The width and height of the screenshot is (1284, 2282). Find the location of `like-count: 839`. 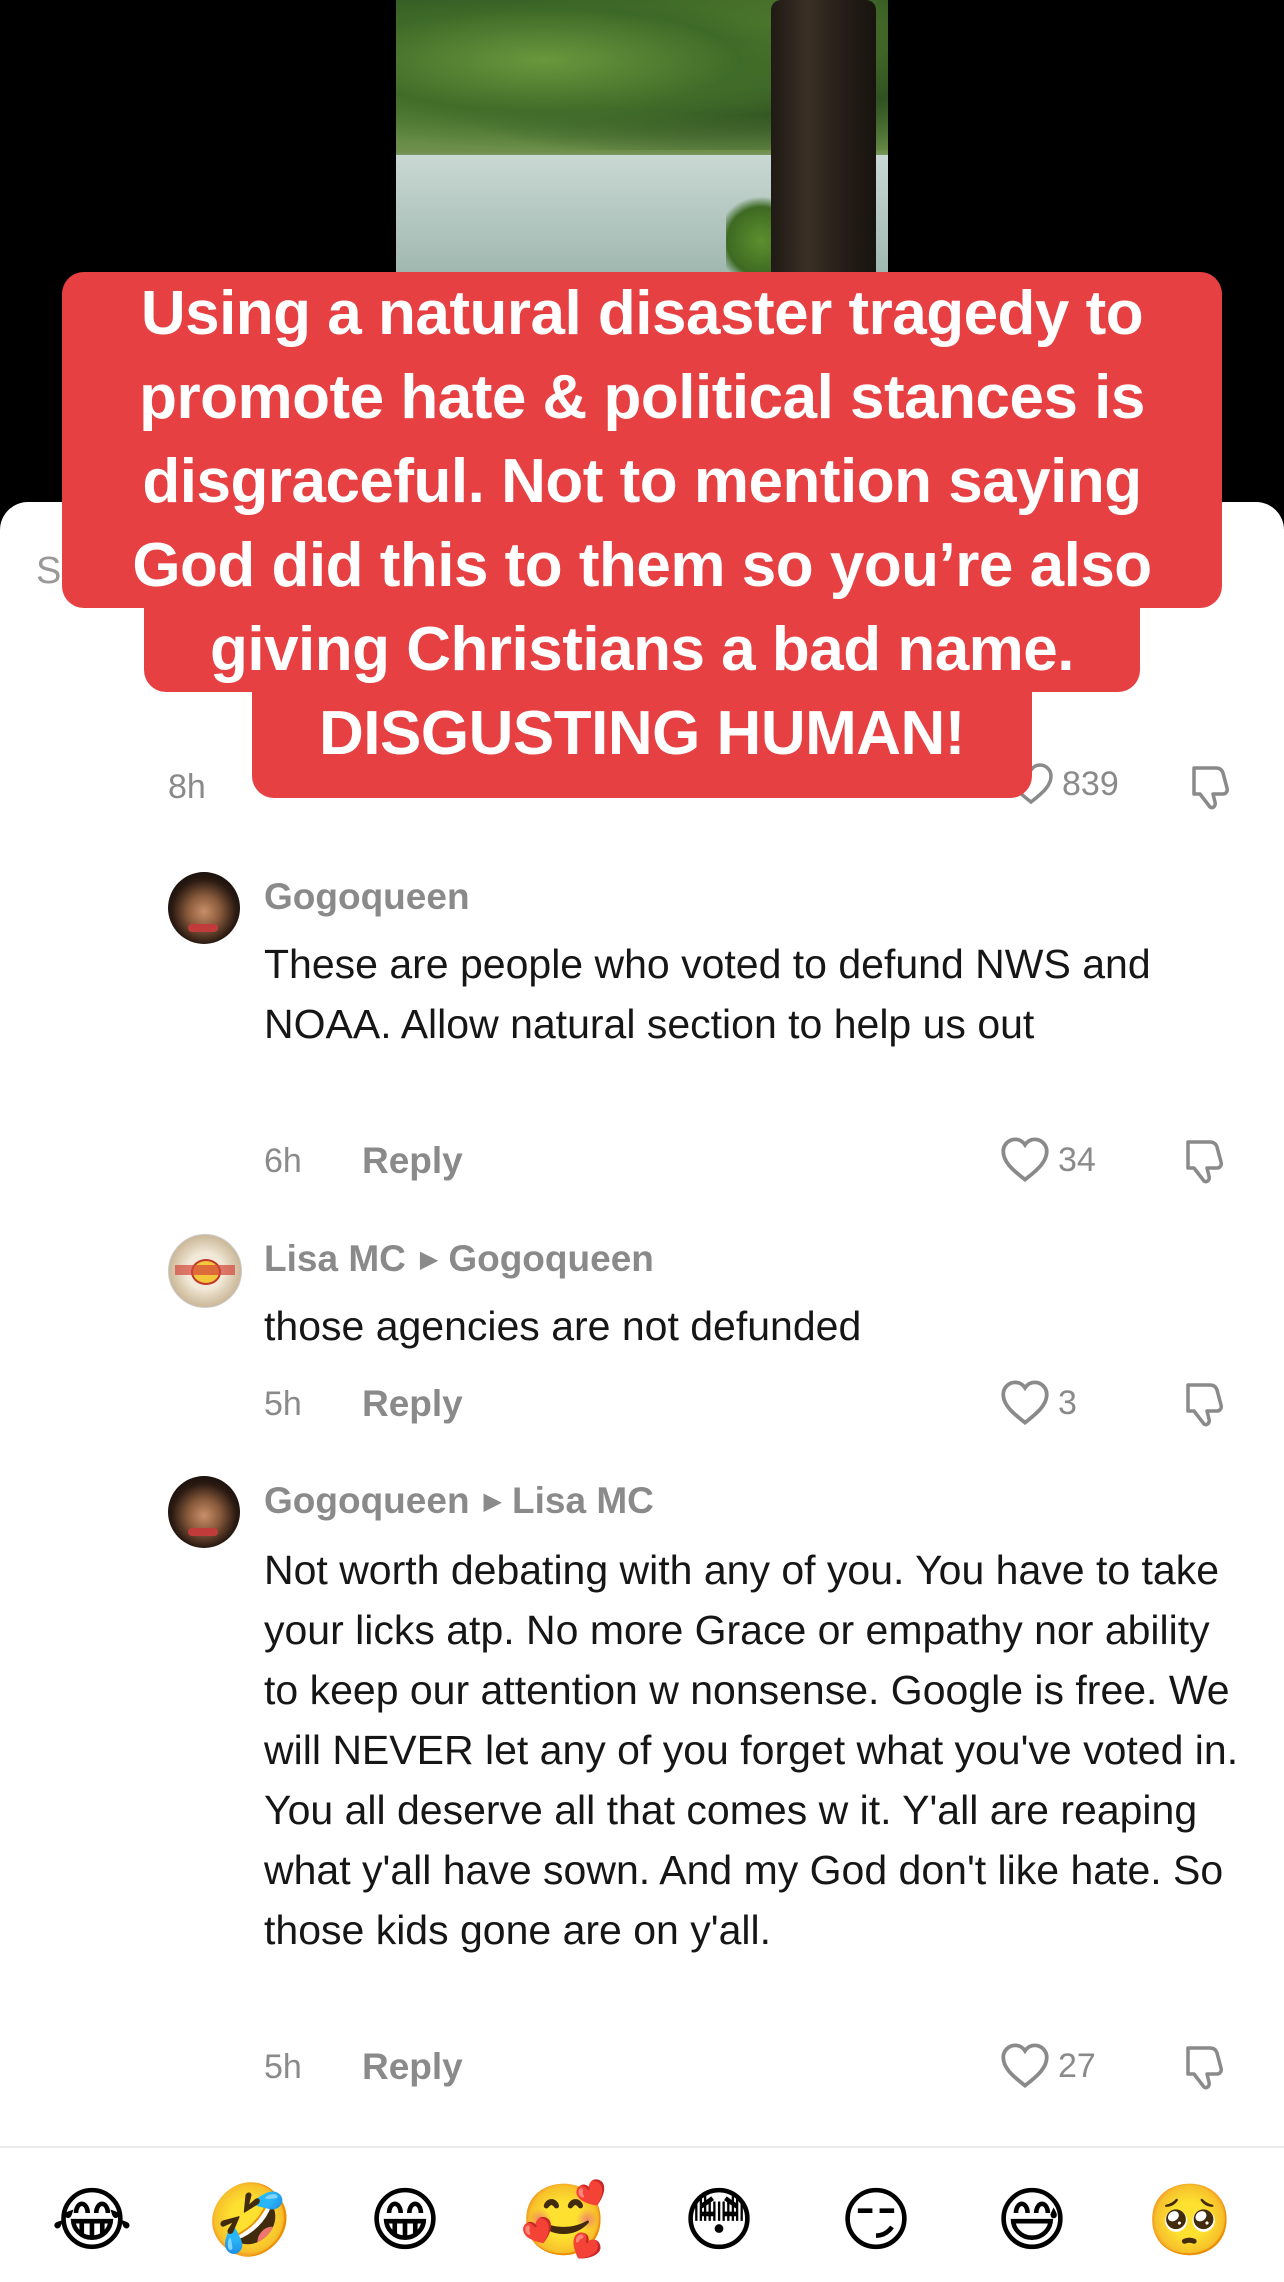

like-count: 839 is located at coordinates (1090, 783).